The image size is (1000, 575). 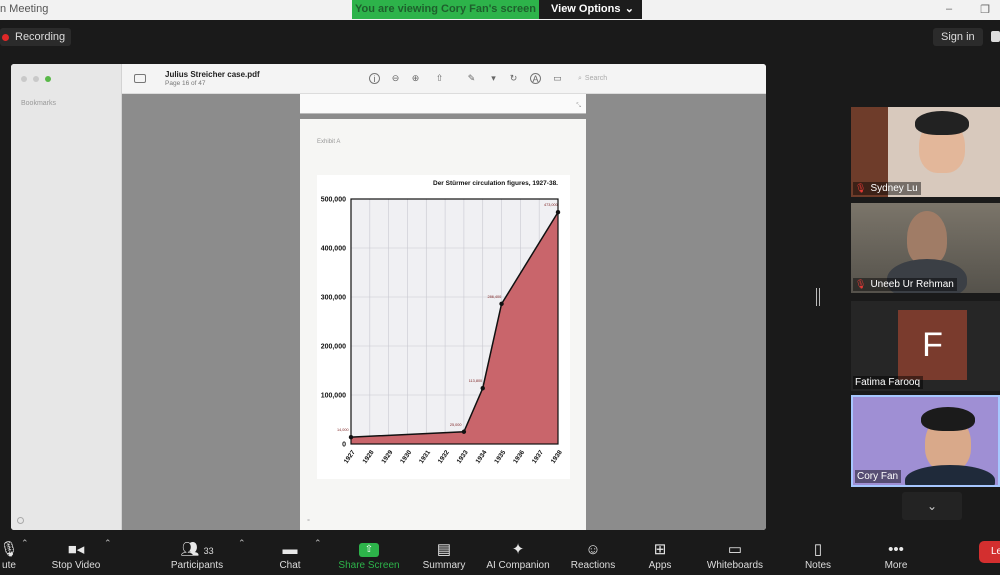 What do you see at coordinates (197, 549) in the screenshot?
I see `participants-icon: 👥︎ 33` at bounding box center [197, 549].